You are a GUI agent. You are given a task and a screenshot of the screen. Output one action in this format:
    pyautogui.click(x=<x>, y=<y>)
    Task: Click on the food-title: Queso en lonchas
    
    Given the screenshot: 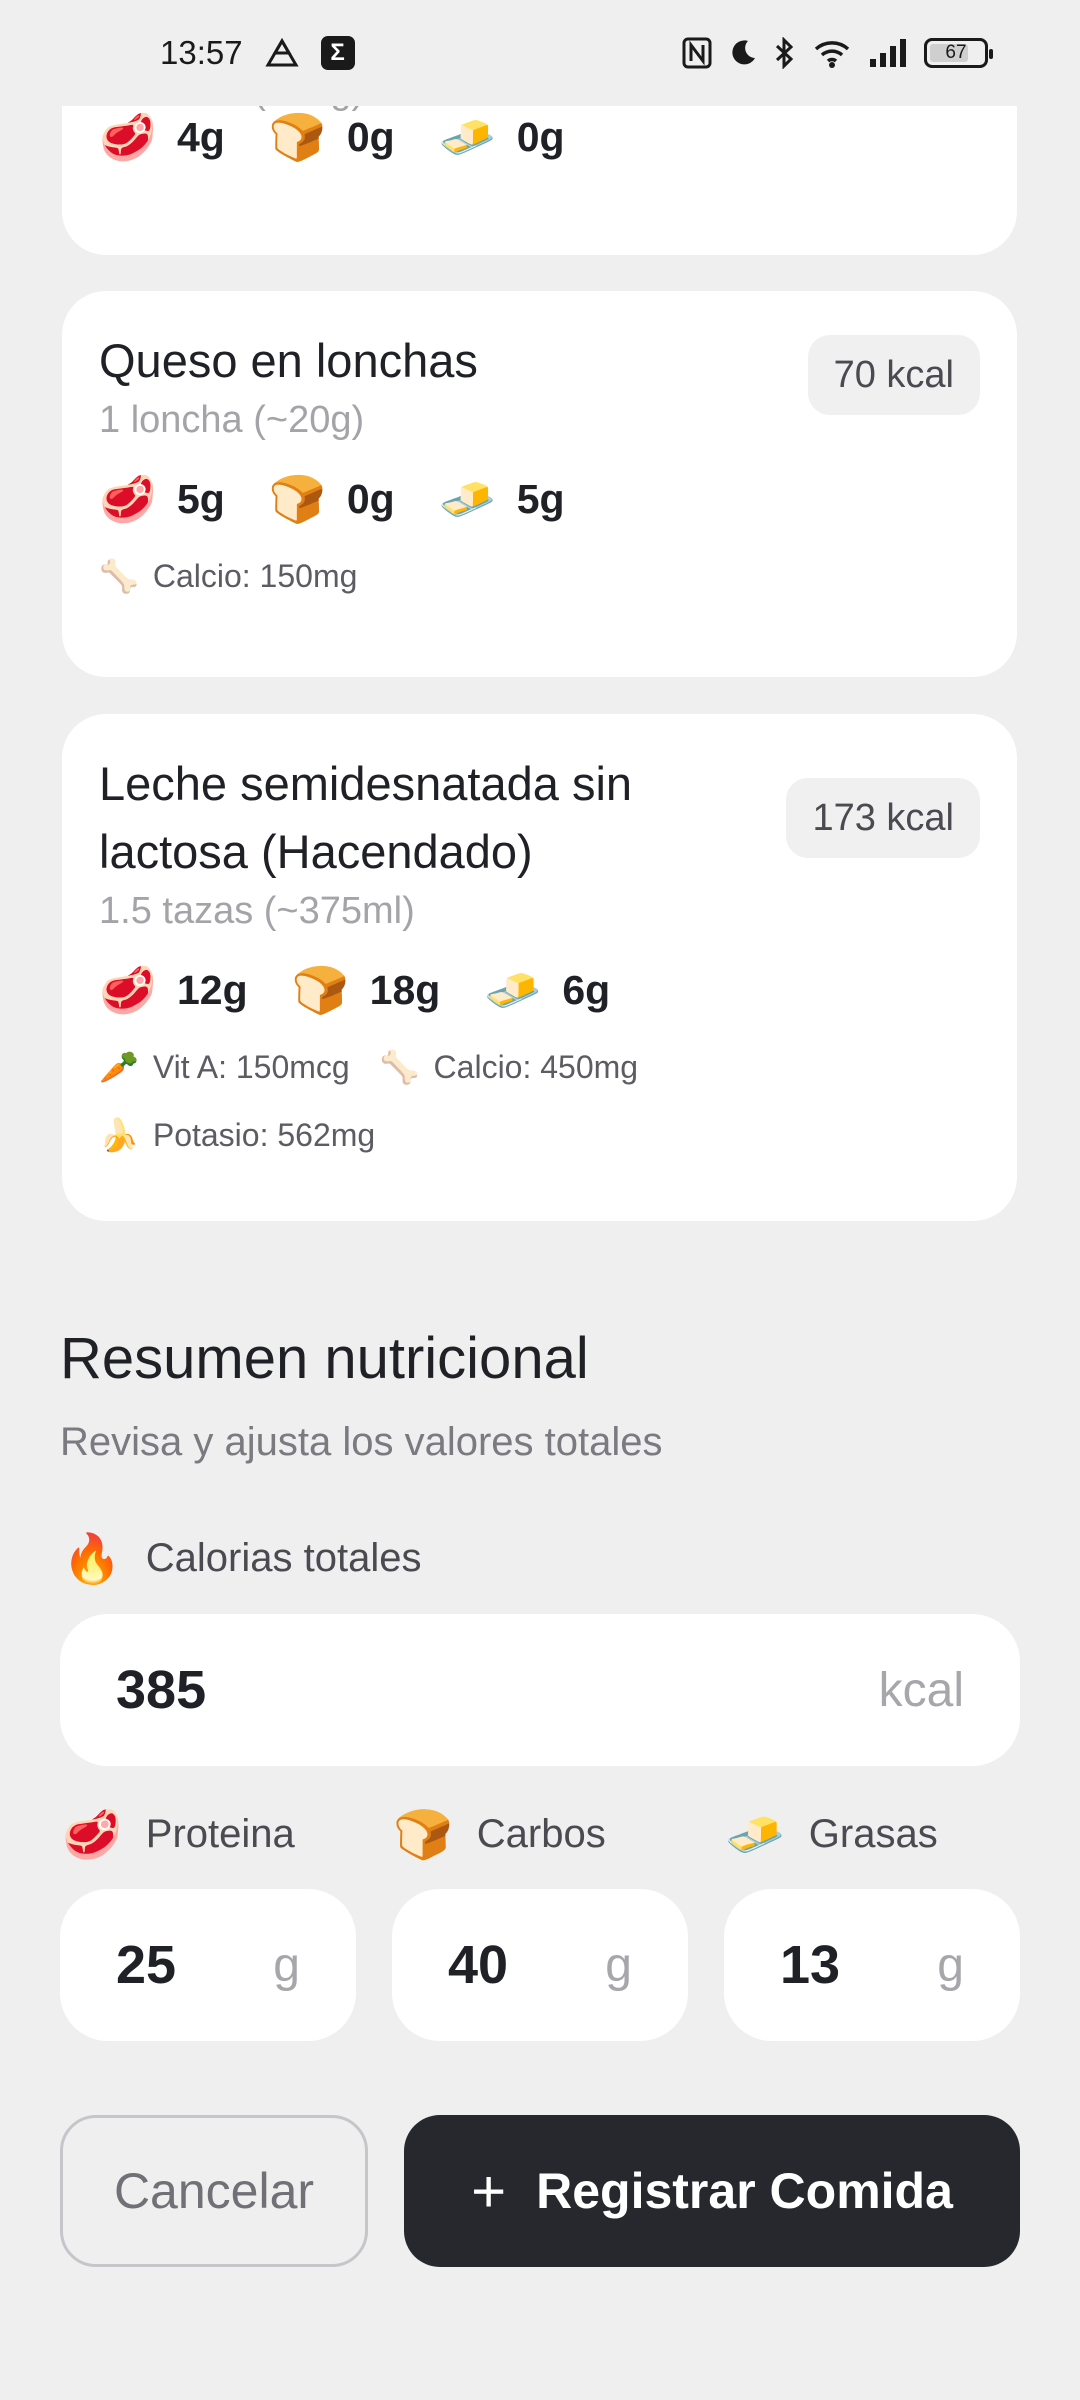 What is the action you would take?
    pyautogui.click(x=288, y=360)
    